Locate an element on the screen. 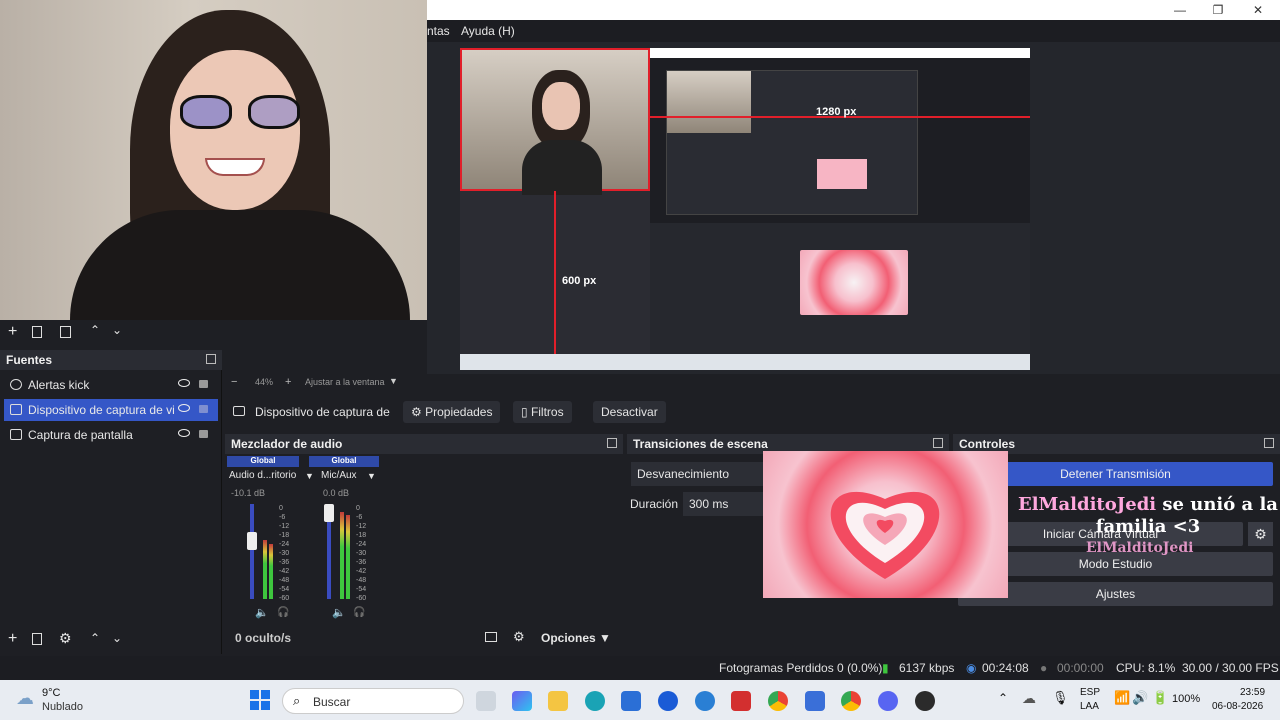 This screenshot has width=1280, height=720. filters-button: ▯ Filtros is located at coordinates (542, 412).